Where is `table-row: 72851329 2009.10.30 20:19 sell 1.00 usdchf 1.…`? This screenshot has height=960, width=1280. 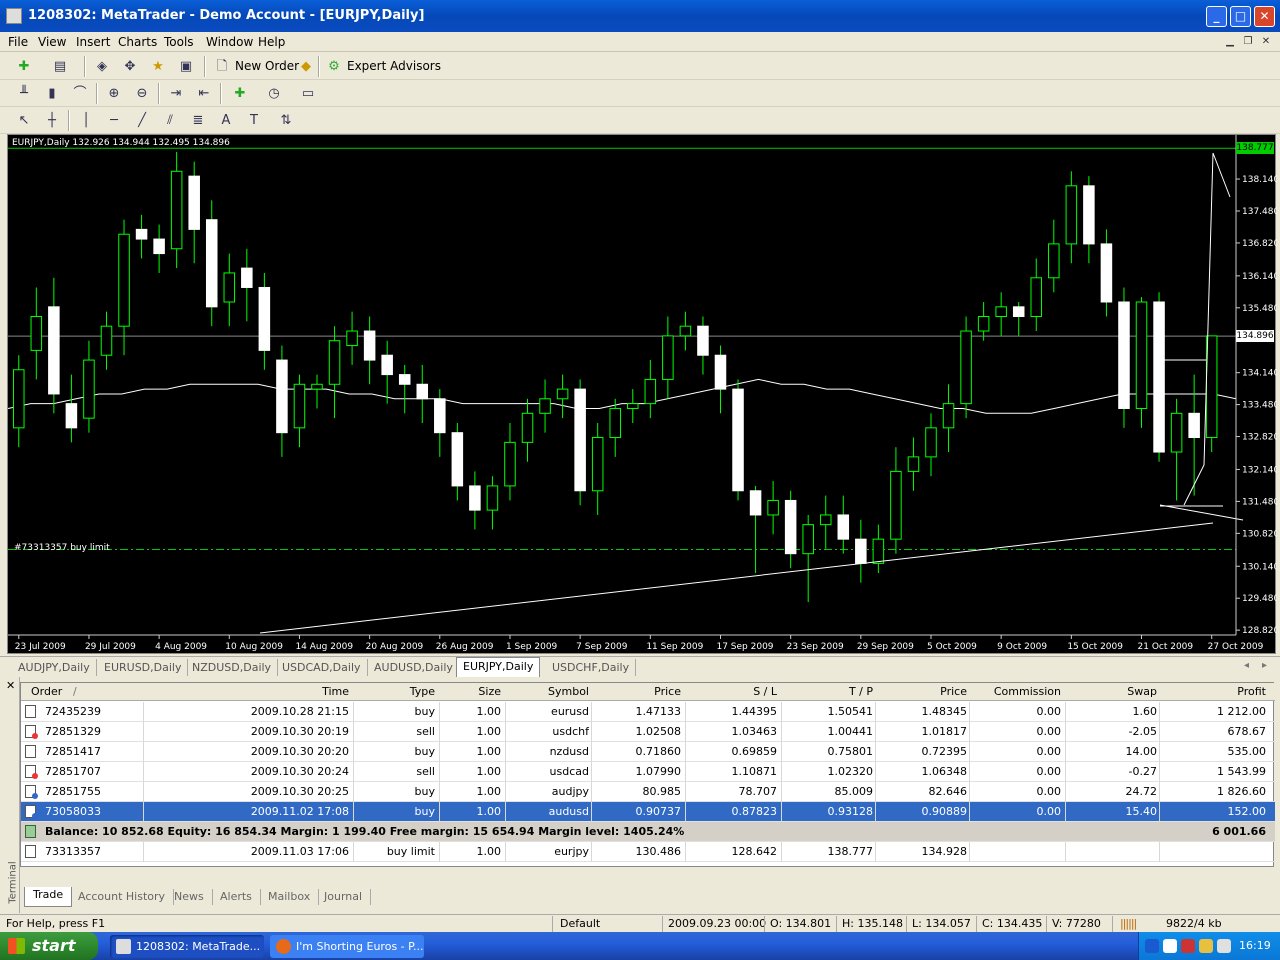
table-row: 72851329 2009.10.30 20:19 sell 1.00 usdchf 1.… is located at coordinates (648, 732).